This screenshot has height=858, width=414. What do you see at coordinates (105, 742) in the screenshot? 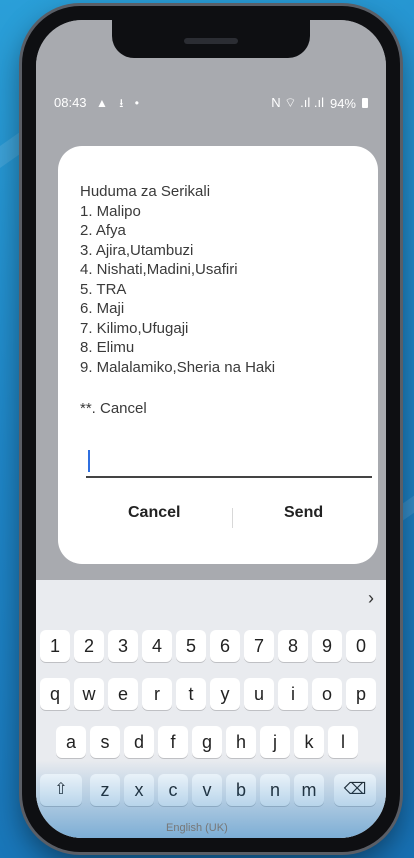
I see `key-s: s` at bounding box center [105, 742].